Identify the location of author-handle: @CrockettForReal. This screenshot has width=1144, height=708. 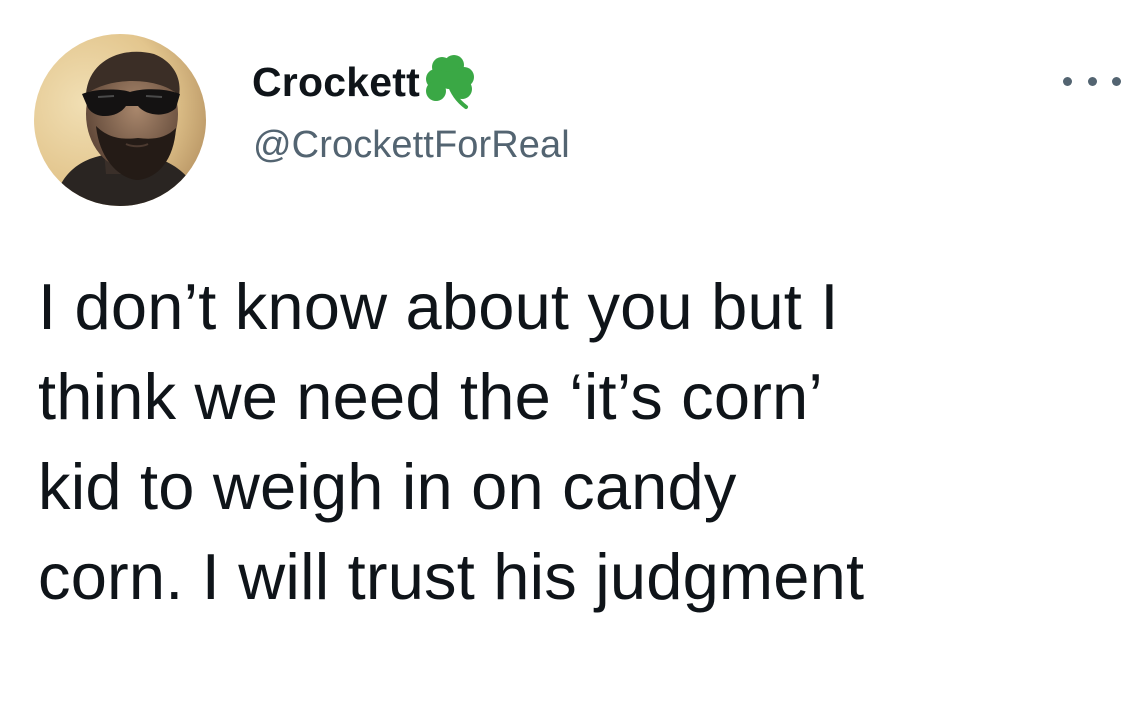
(411, 145).